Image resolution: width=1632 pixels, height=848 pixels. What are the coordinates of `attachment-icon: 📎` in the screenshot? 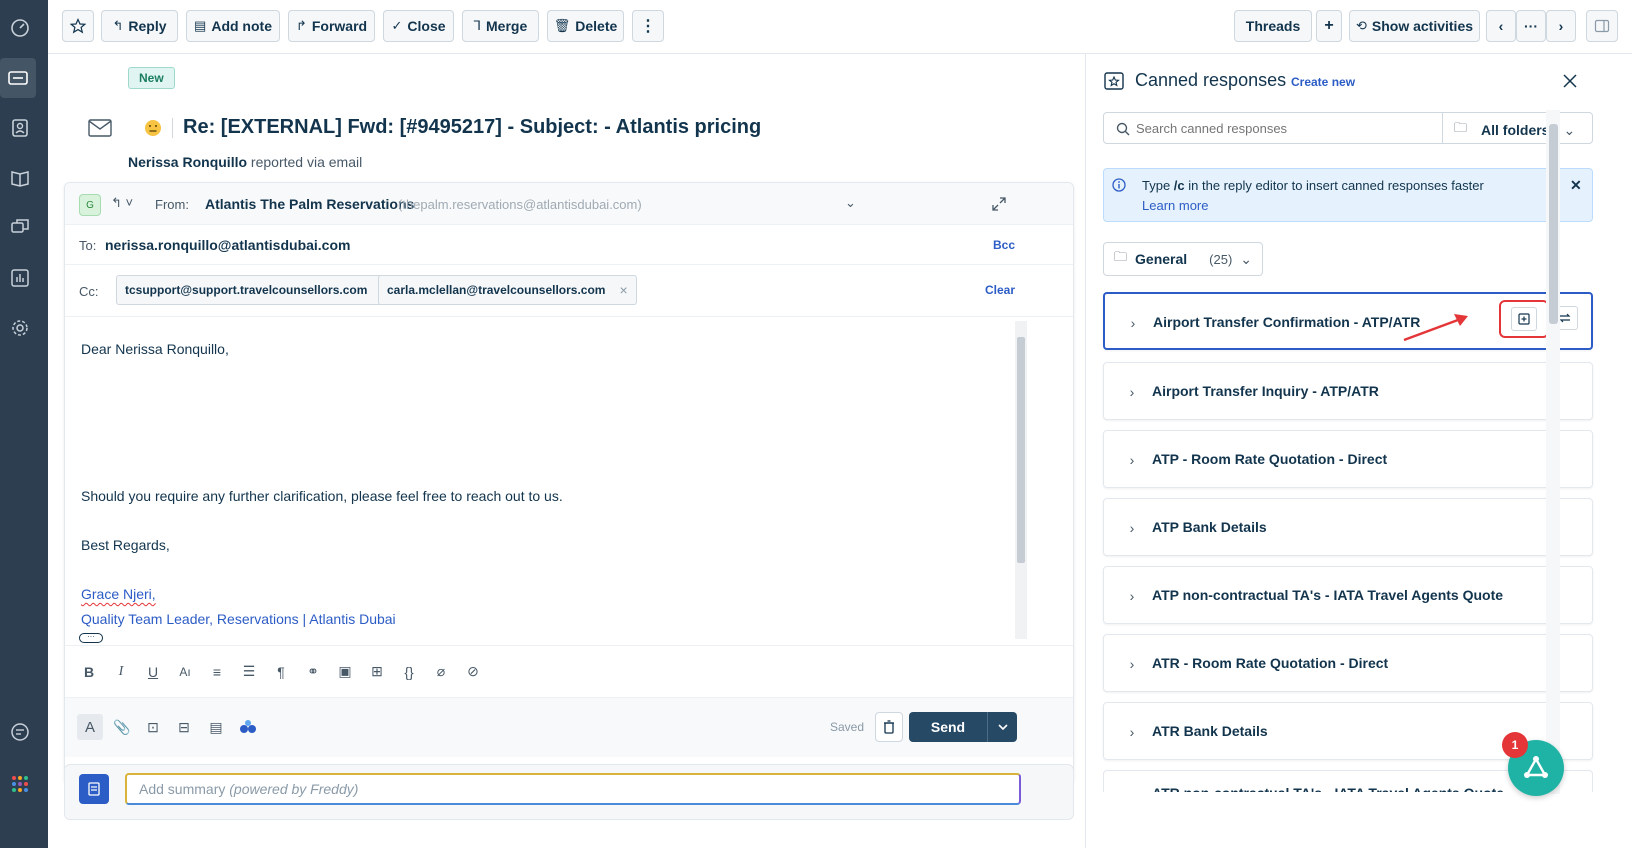 It's located at (122, 727).